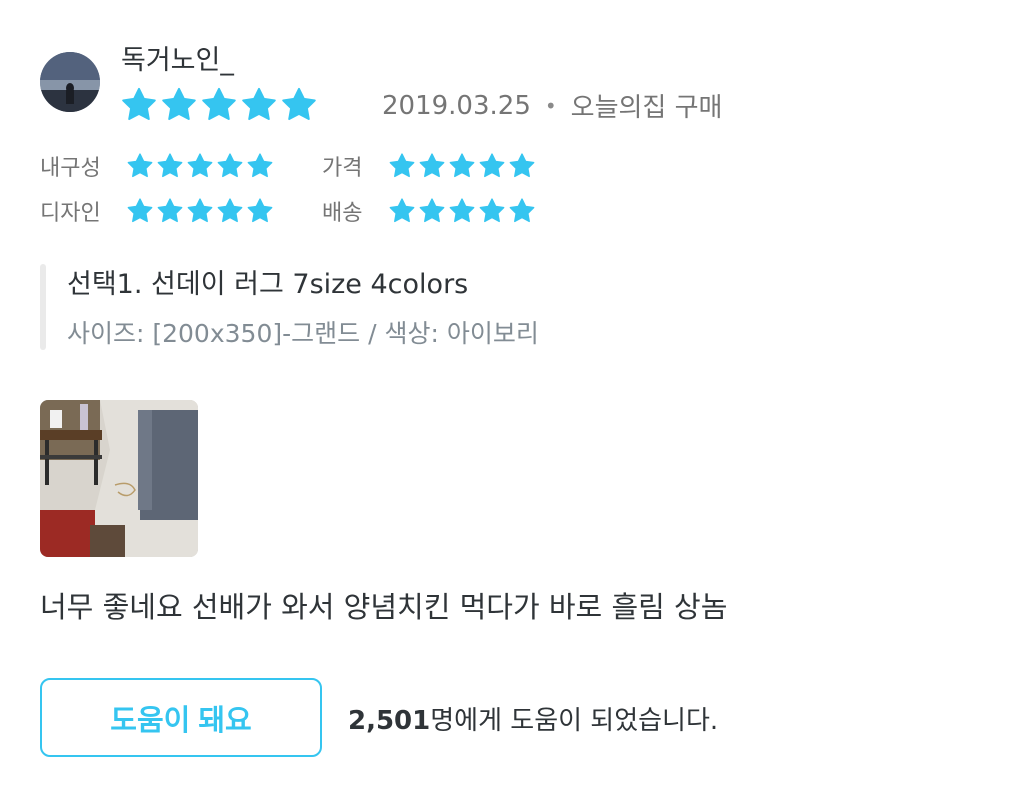 This screenshot has width=1024, height=786. I want to click on sub-rating-delivery: 배송, so click(429, 211).